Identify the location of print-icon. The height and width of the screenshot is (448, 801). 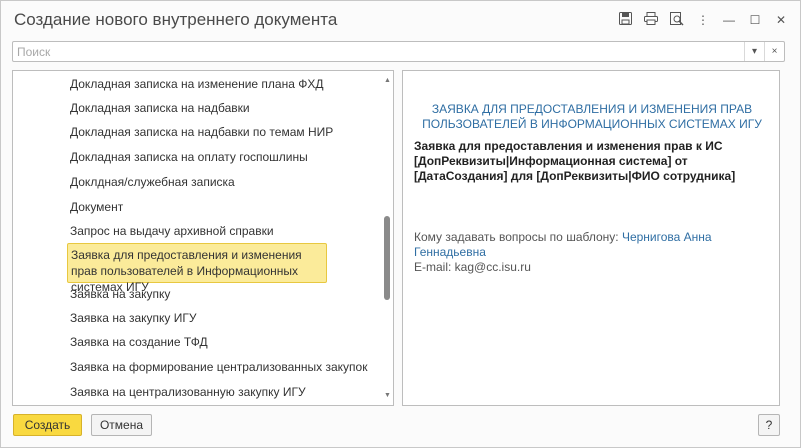
(651, 20).